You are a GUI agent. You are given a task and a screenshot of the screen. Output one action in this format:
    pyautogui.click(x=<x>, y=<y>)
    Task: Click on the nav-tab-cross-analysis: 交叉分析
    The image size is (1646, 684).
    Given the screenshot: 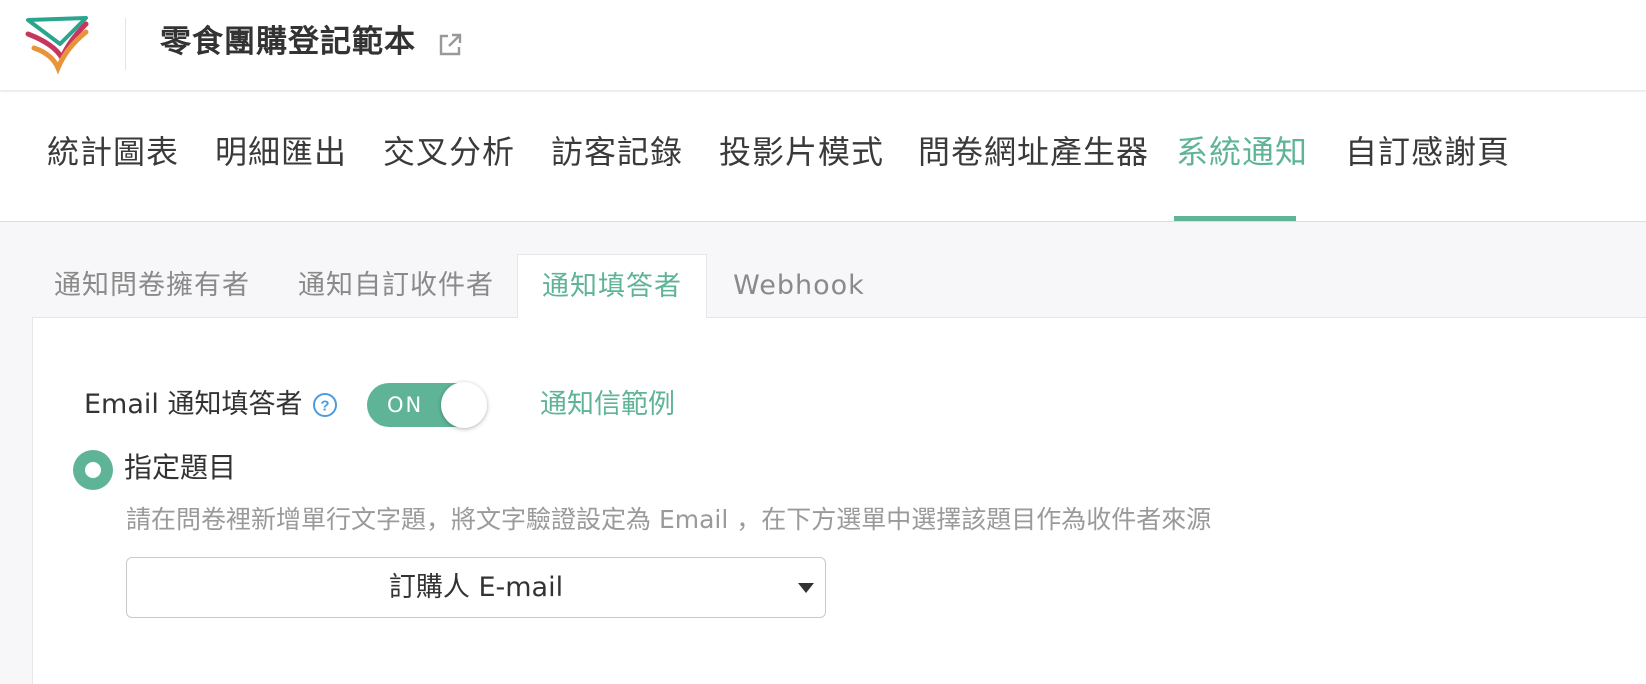 What is the action you would take?
    pyautogui.click(x=449, y=152)
    